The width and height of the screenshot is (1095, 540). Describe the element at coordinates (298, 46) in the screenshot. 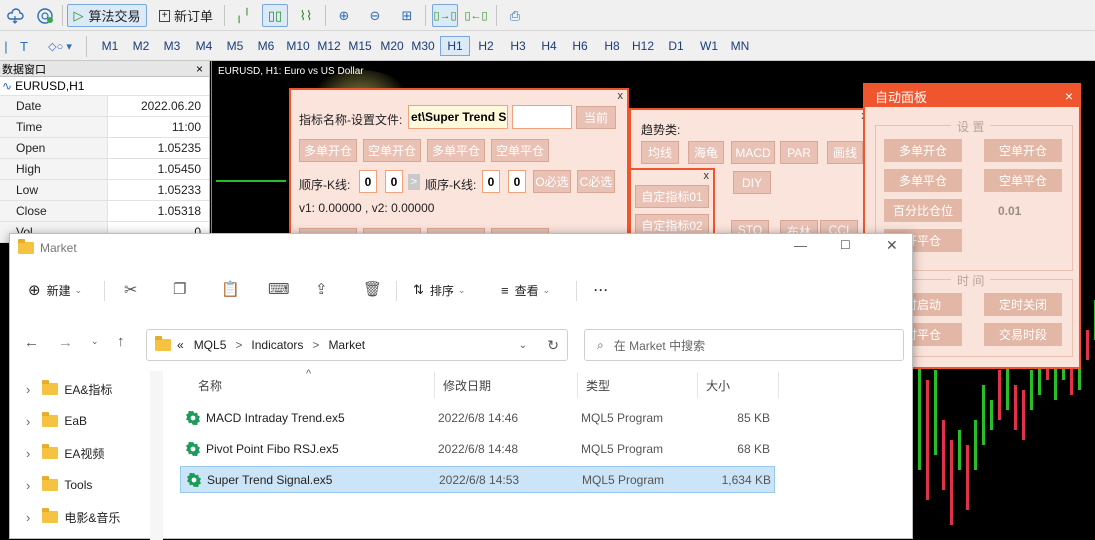

I see `timeframe-m10: M10` at that location.